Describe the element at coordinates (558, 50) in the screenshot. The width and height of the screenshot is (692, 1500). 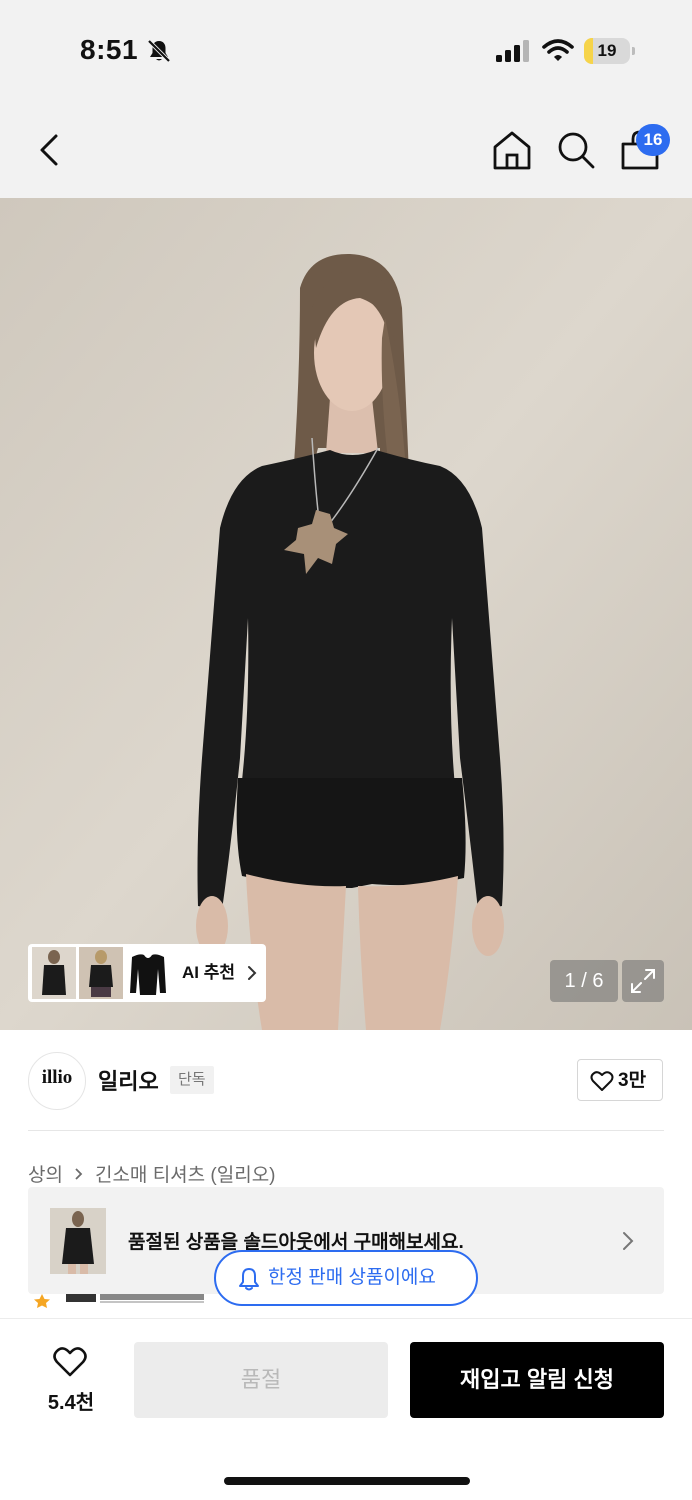
I see `wifi-icon` at that location.